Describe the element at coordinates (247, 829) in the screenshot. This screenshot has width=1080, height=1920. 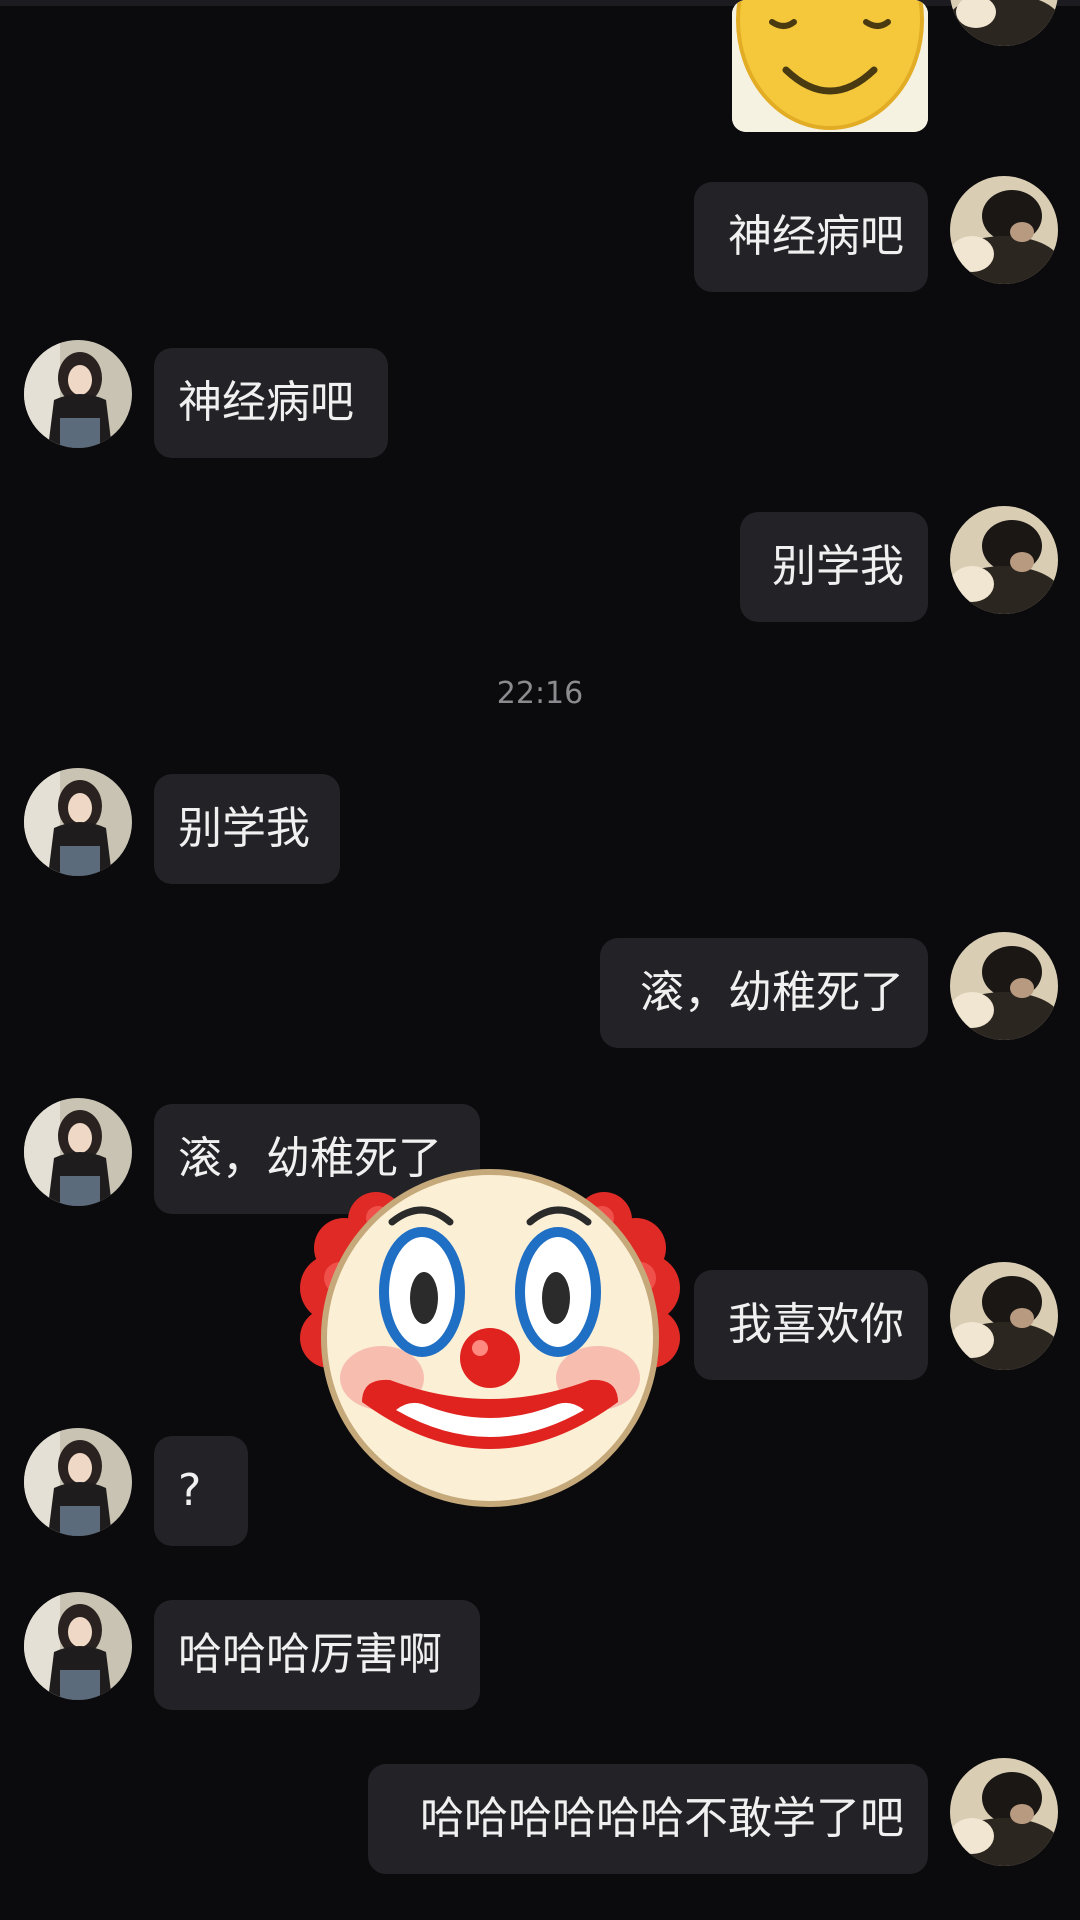
I see `message-bubble-incoming: 别学我` at that location.